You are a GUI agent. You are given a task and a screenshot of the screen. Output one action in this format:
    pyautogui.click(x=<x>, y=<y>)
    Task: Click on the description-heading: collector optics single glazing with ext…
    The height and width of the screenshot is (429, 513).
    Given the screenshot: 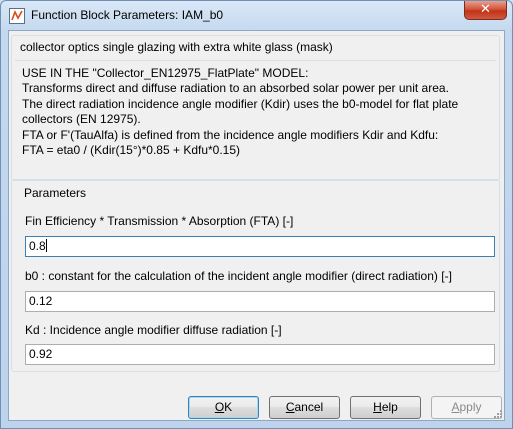 What is the action you would take?
    pyautogui.click(x=176, y=47)
    